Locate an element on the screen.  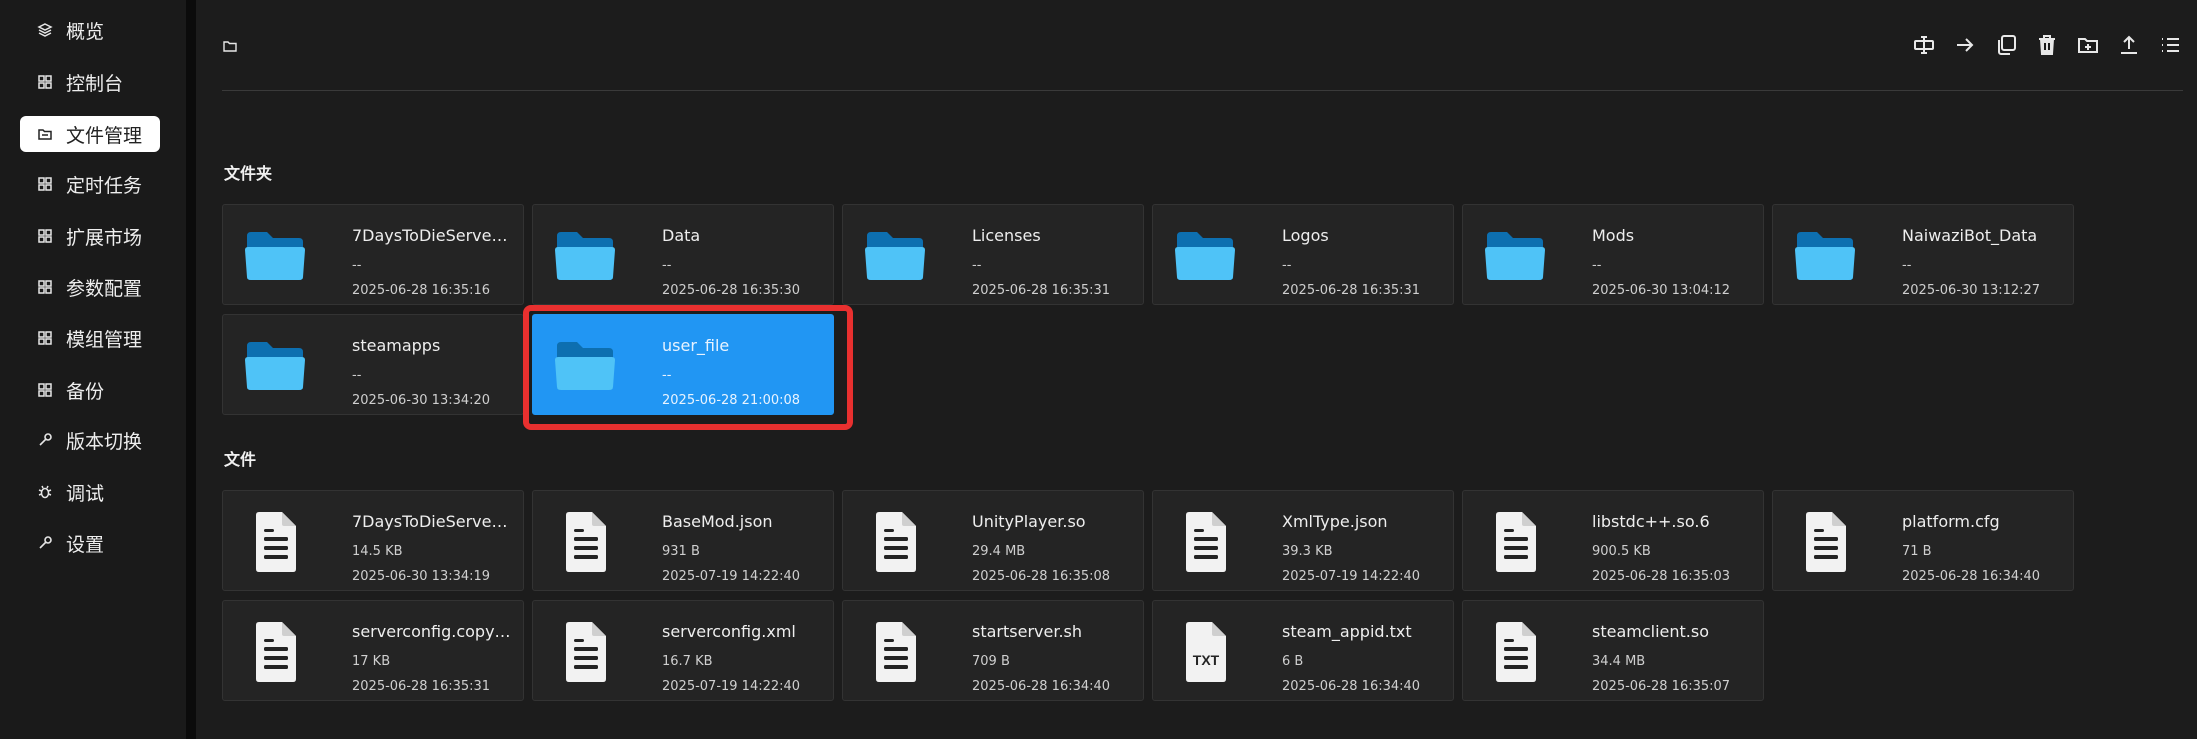
new-folder-icon is located at coordinates (2088, 45).